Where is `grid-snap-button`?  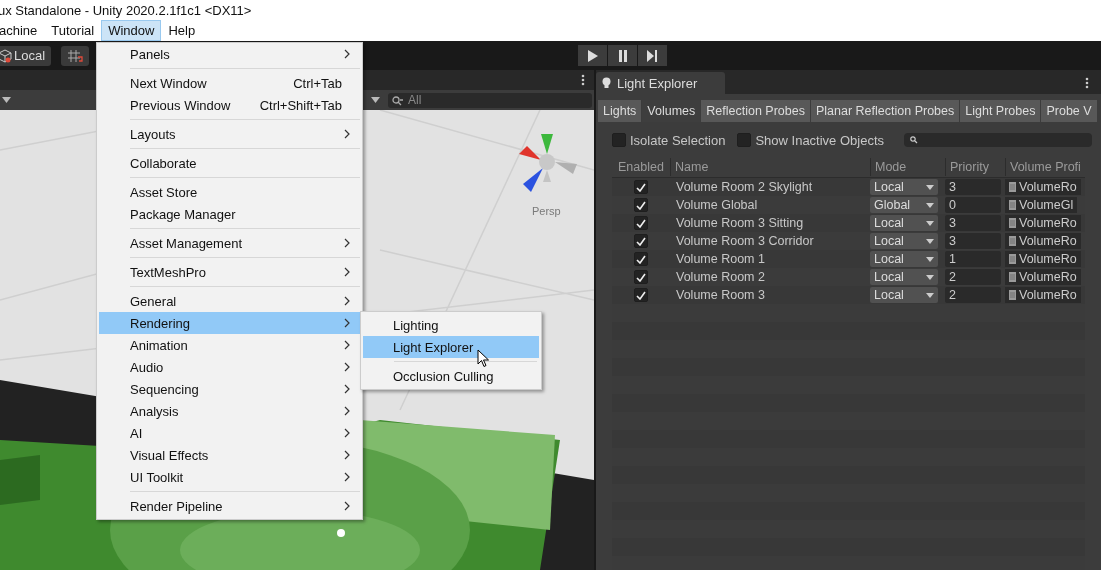 grid-snap-button is located at coordinates (75, 55).